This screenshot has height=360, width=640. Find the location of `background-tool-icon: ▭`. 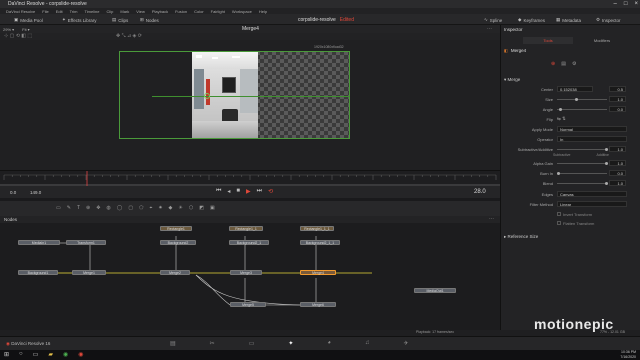

background-tool-icon: ▭ is located at coordinates (58, 208).